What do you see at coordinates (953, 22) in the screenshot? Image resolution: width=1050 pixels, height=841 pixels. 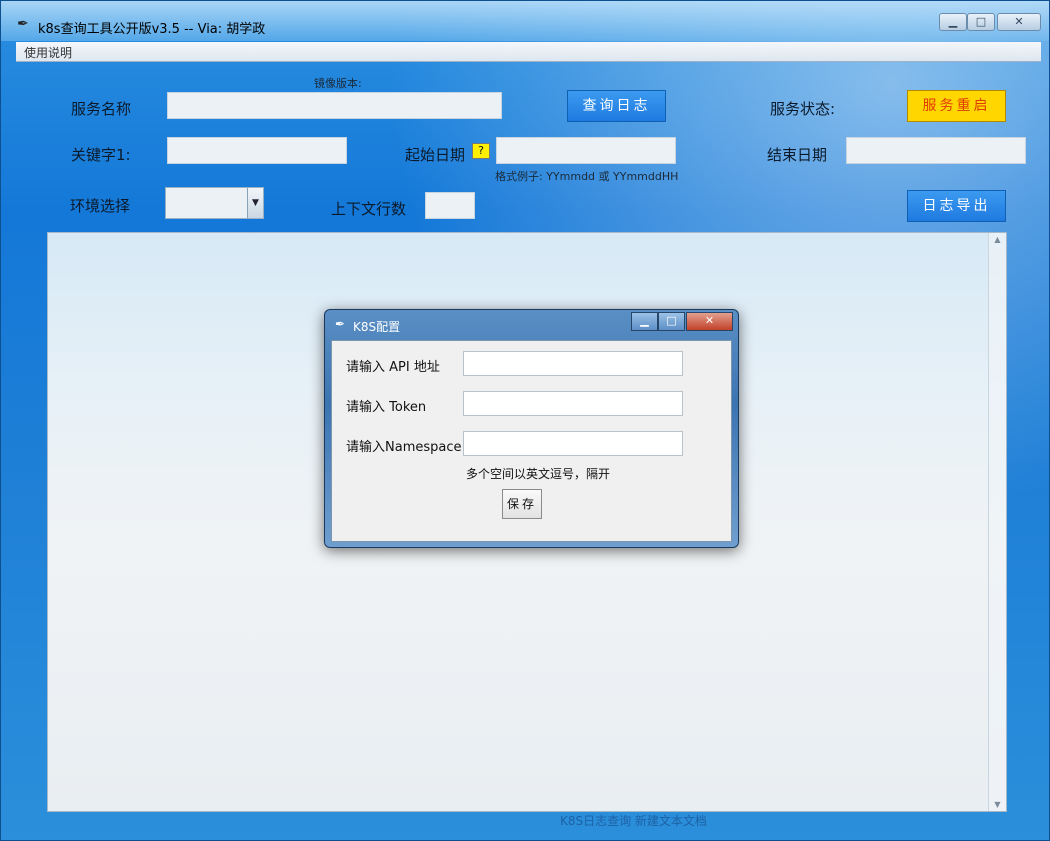 I see `minimize-button: ▁` at bounding box center [953, 22].